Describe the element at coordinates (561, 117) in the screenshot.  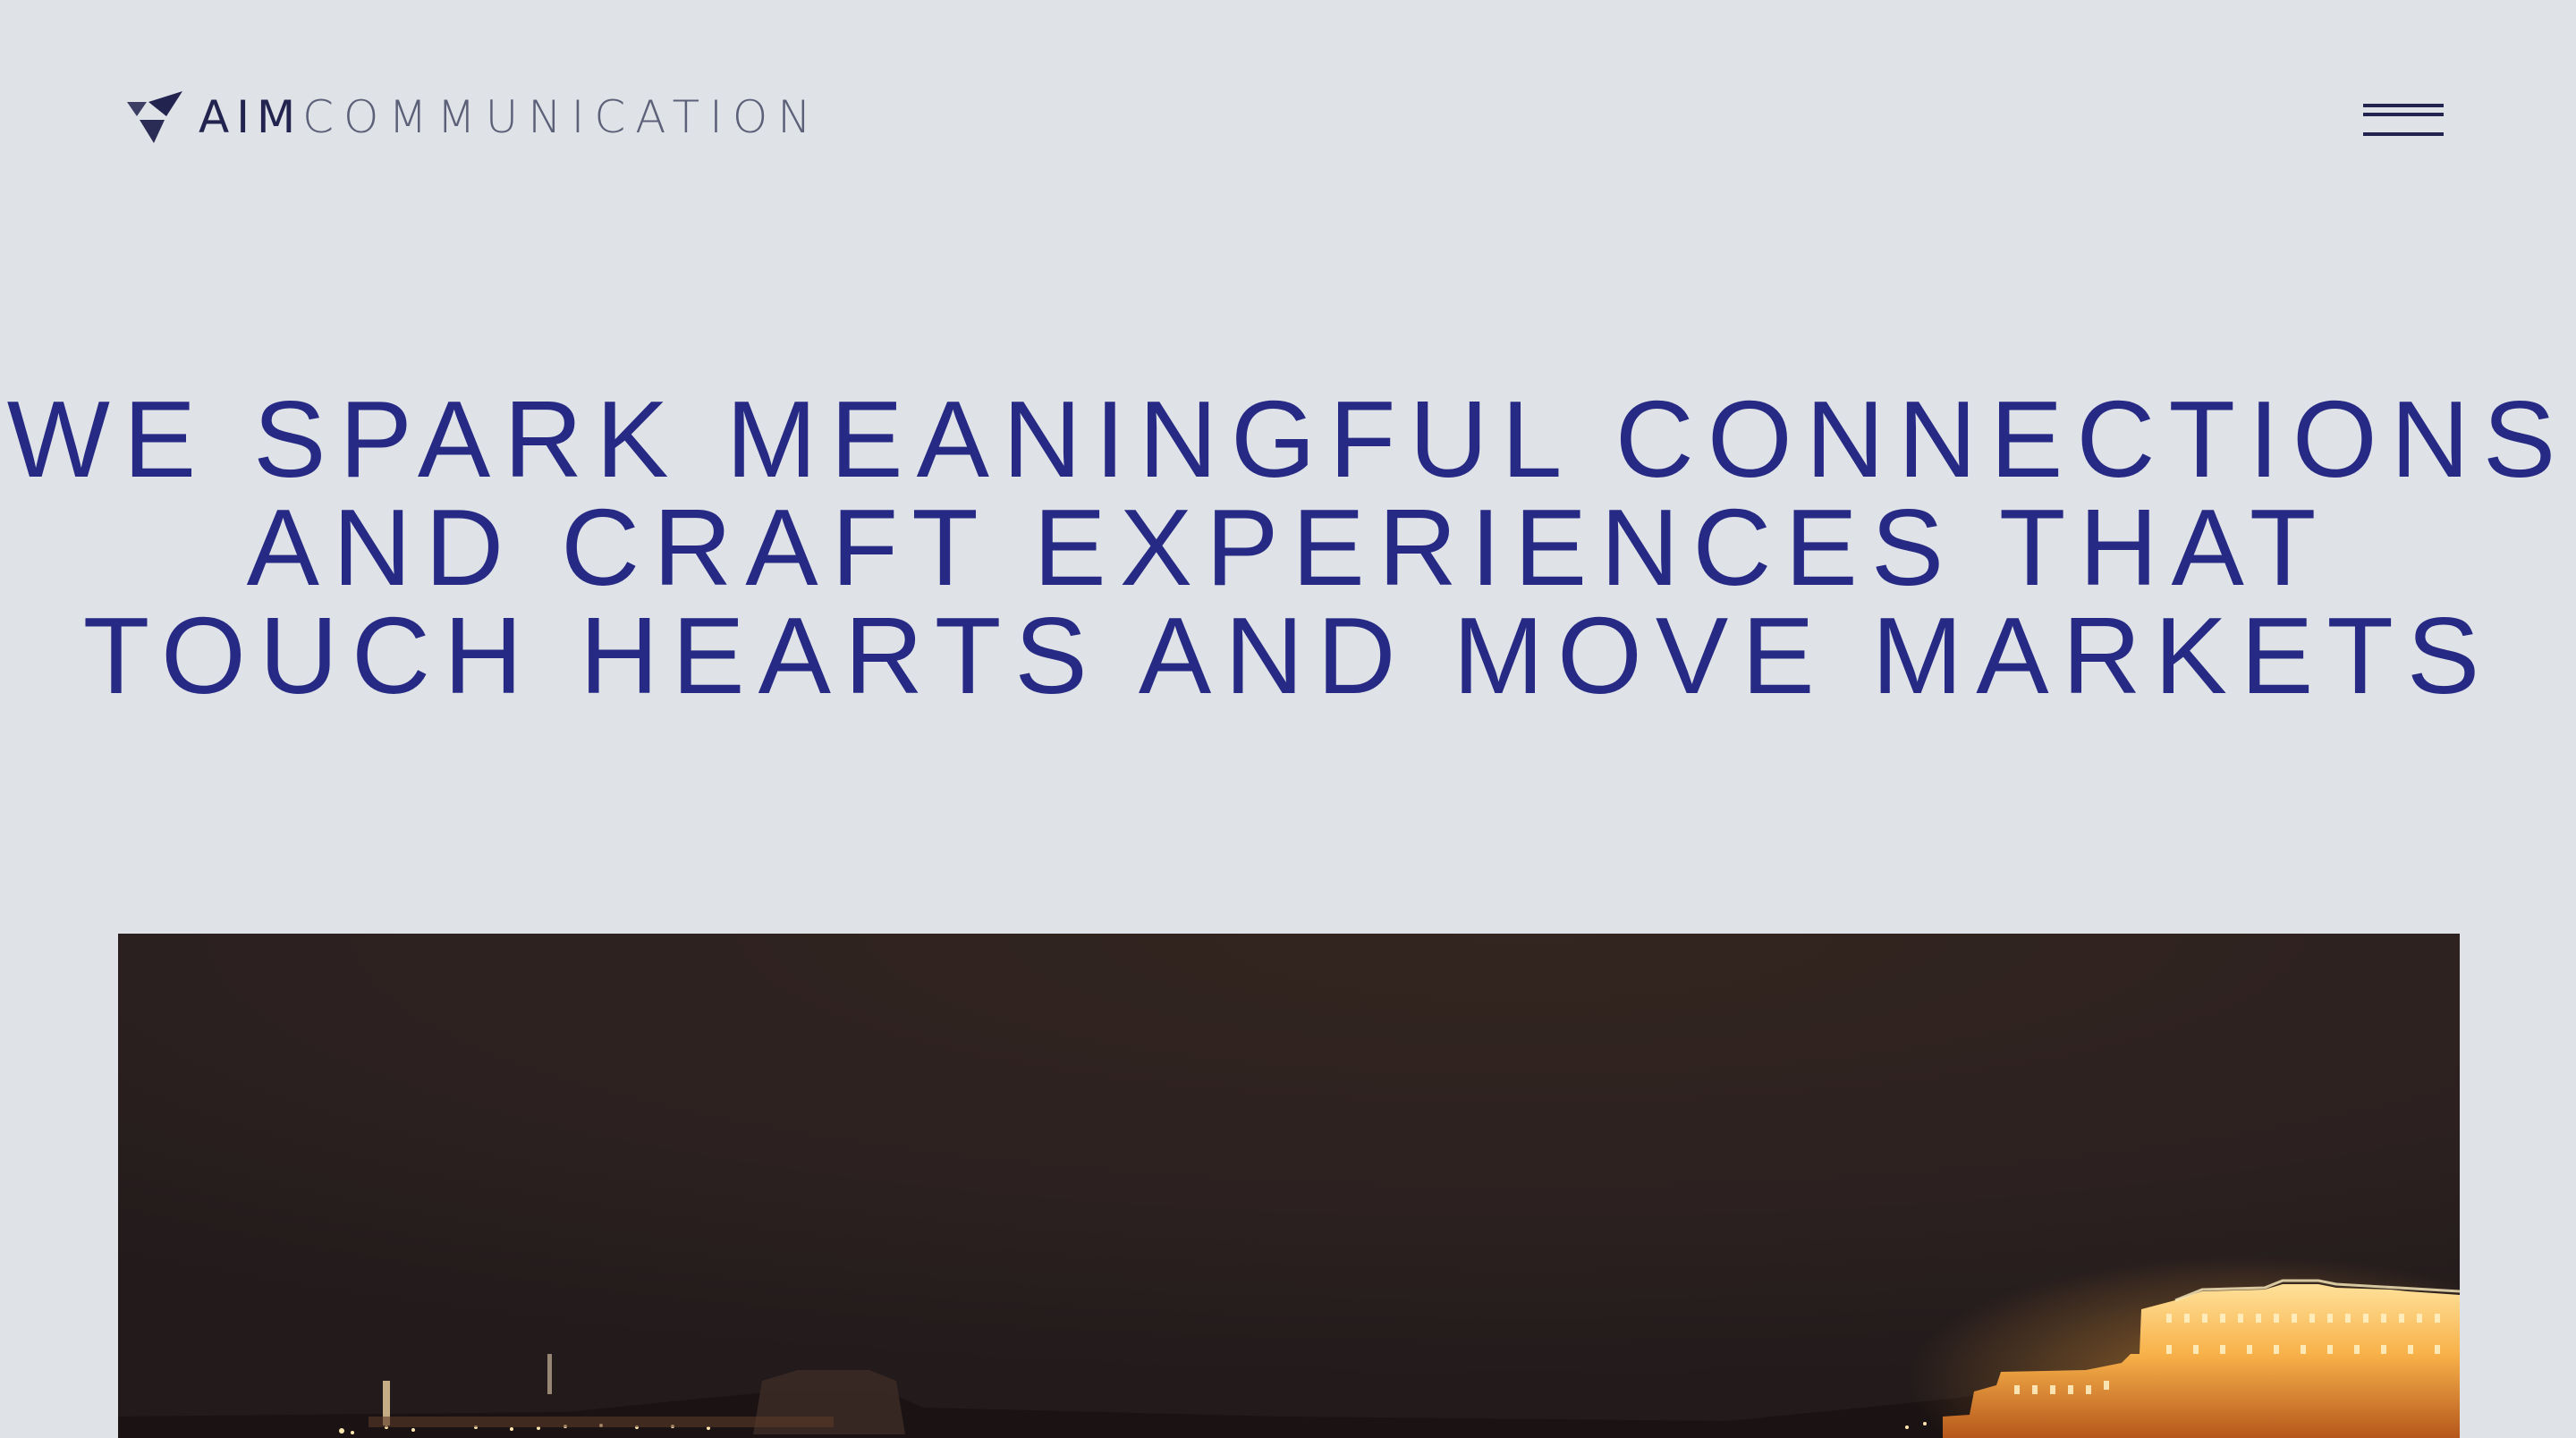
I see `brand-name-secondary: COMMUNICATION` at that location.